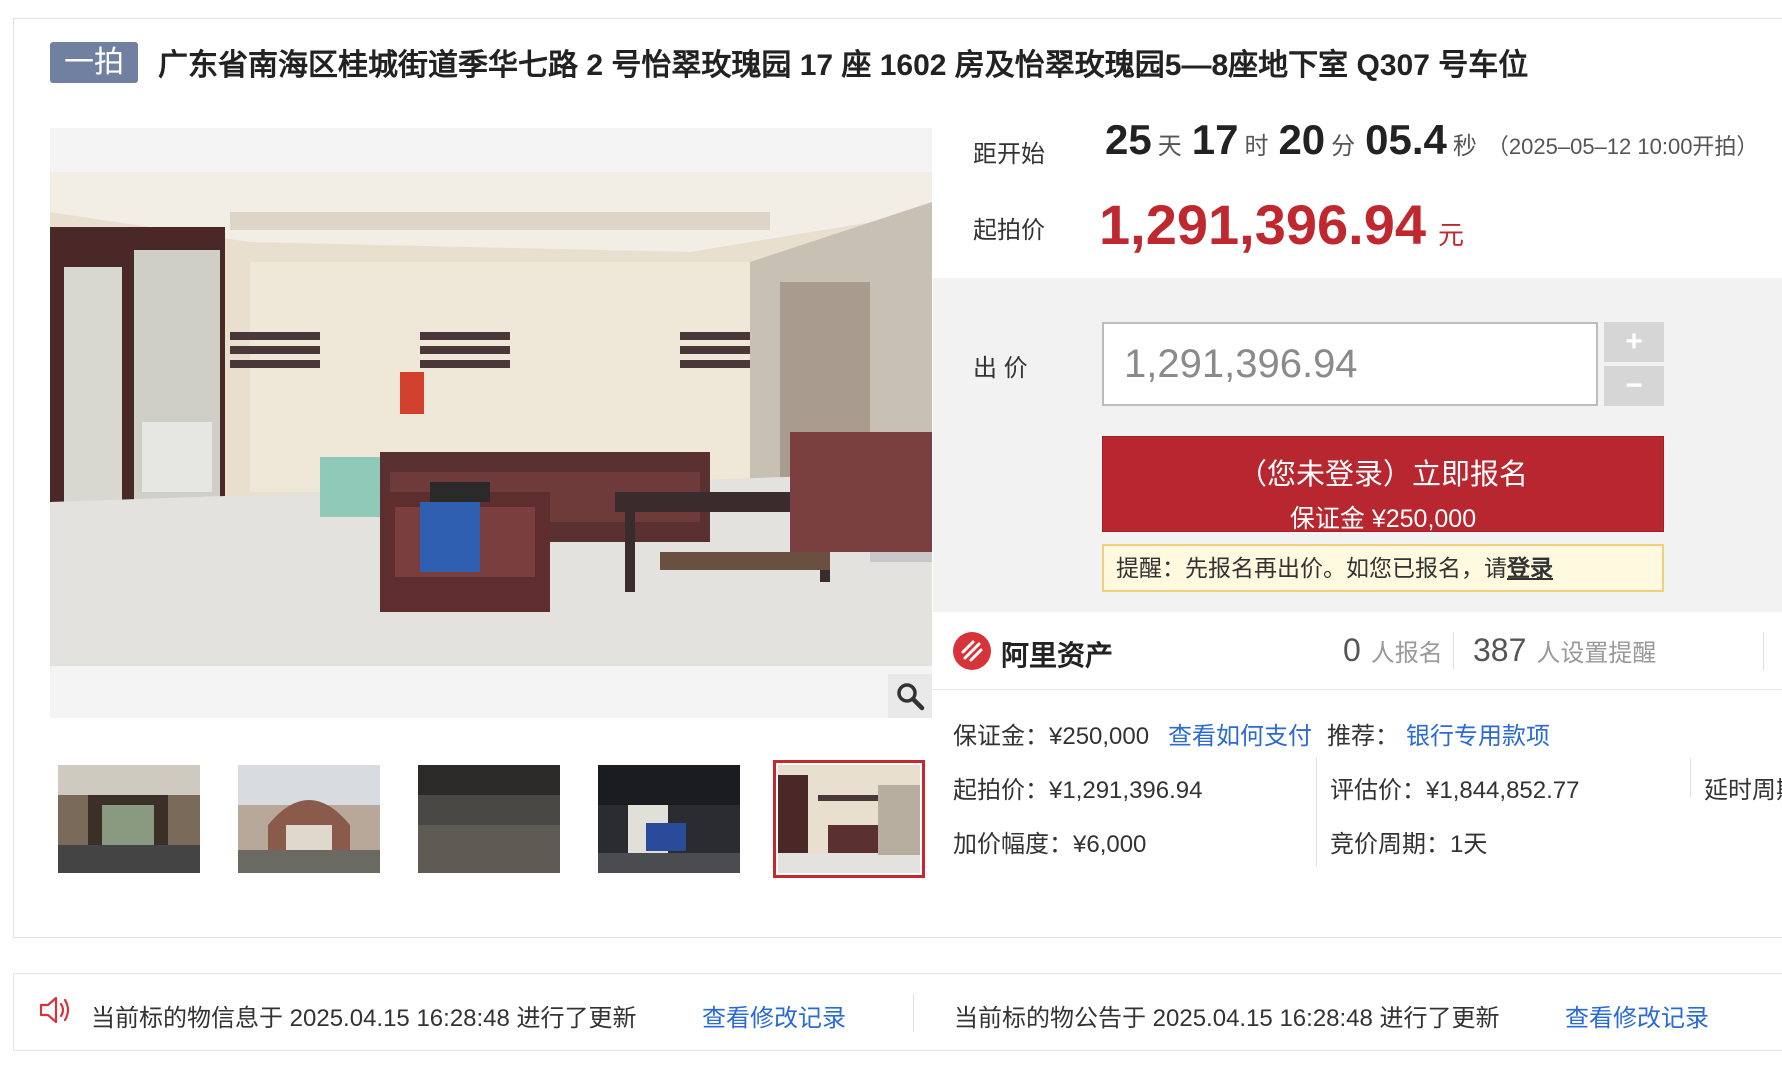  Describe the element at coordinates (1009, 154) in the screenshot. I see `countdown-label: 距开始` at that location.